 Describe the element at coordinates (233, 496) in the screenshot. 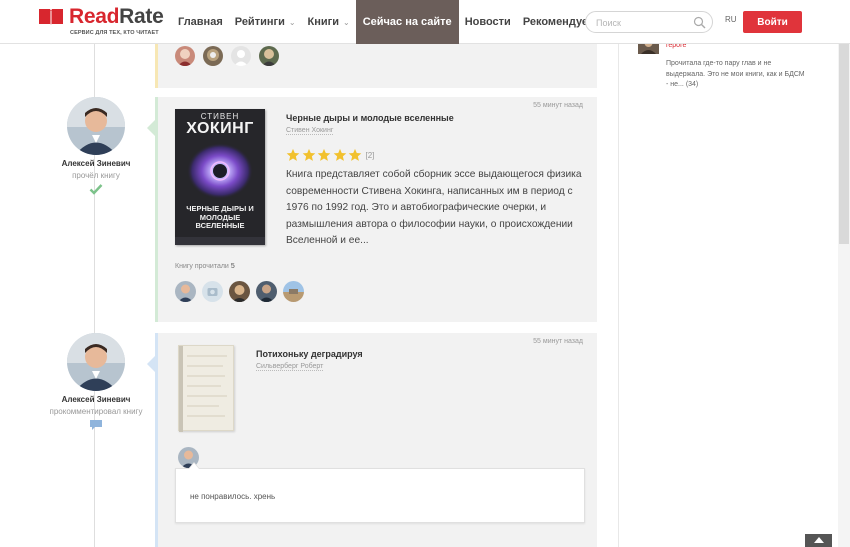

I see `comment-text: не понравилось. хрень` at that location.